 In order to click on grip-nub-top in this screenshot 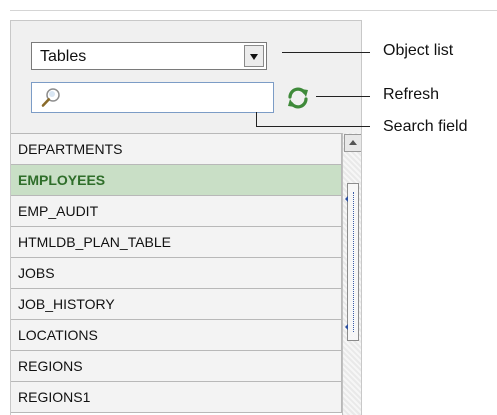, I will do `click(346, 199)`.